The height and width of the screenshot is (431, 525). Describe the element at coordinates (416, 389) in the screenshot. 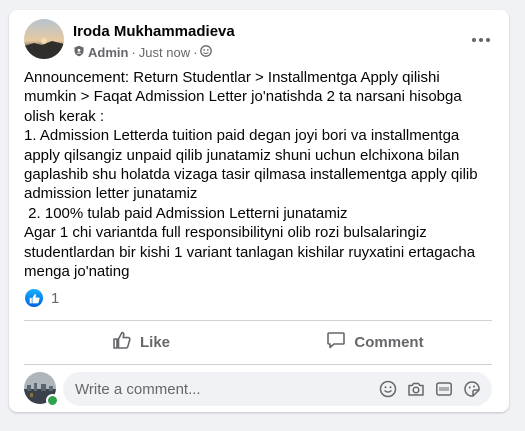

I see `camera-icon` at that location.